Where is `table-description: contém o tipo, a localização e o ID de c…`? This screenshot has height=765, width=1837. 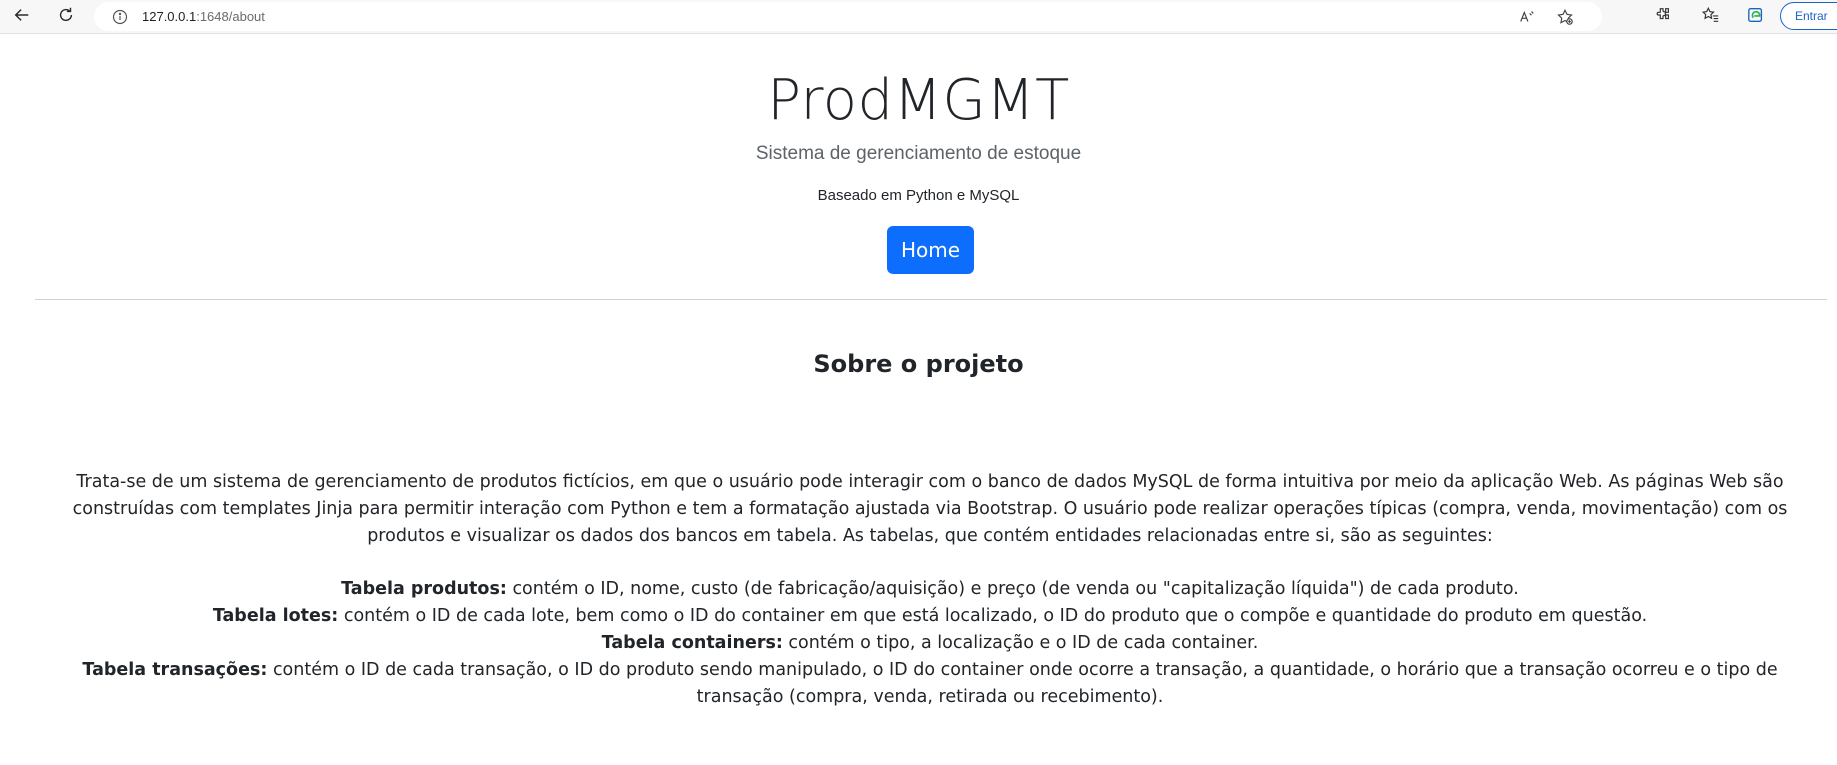
table-description: contém o tipo, a localização e o ID de c… is located at coordinates (1020, 643).